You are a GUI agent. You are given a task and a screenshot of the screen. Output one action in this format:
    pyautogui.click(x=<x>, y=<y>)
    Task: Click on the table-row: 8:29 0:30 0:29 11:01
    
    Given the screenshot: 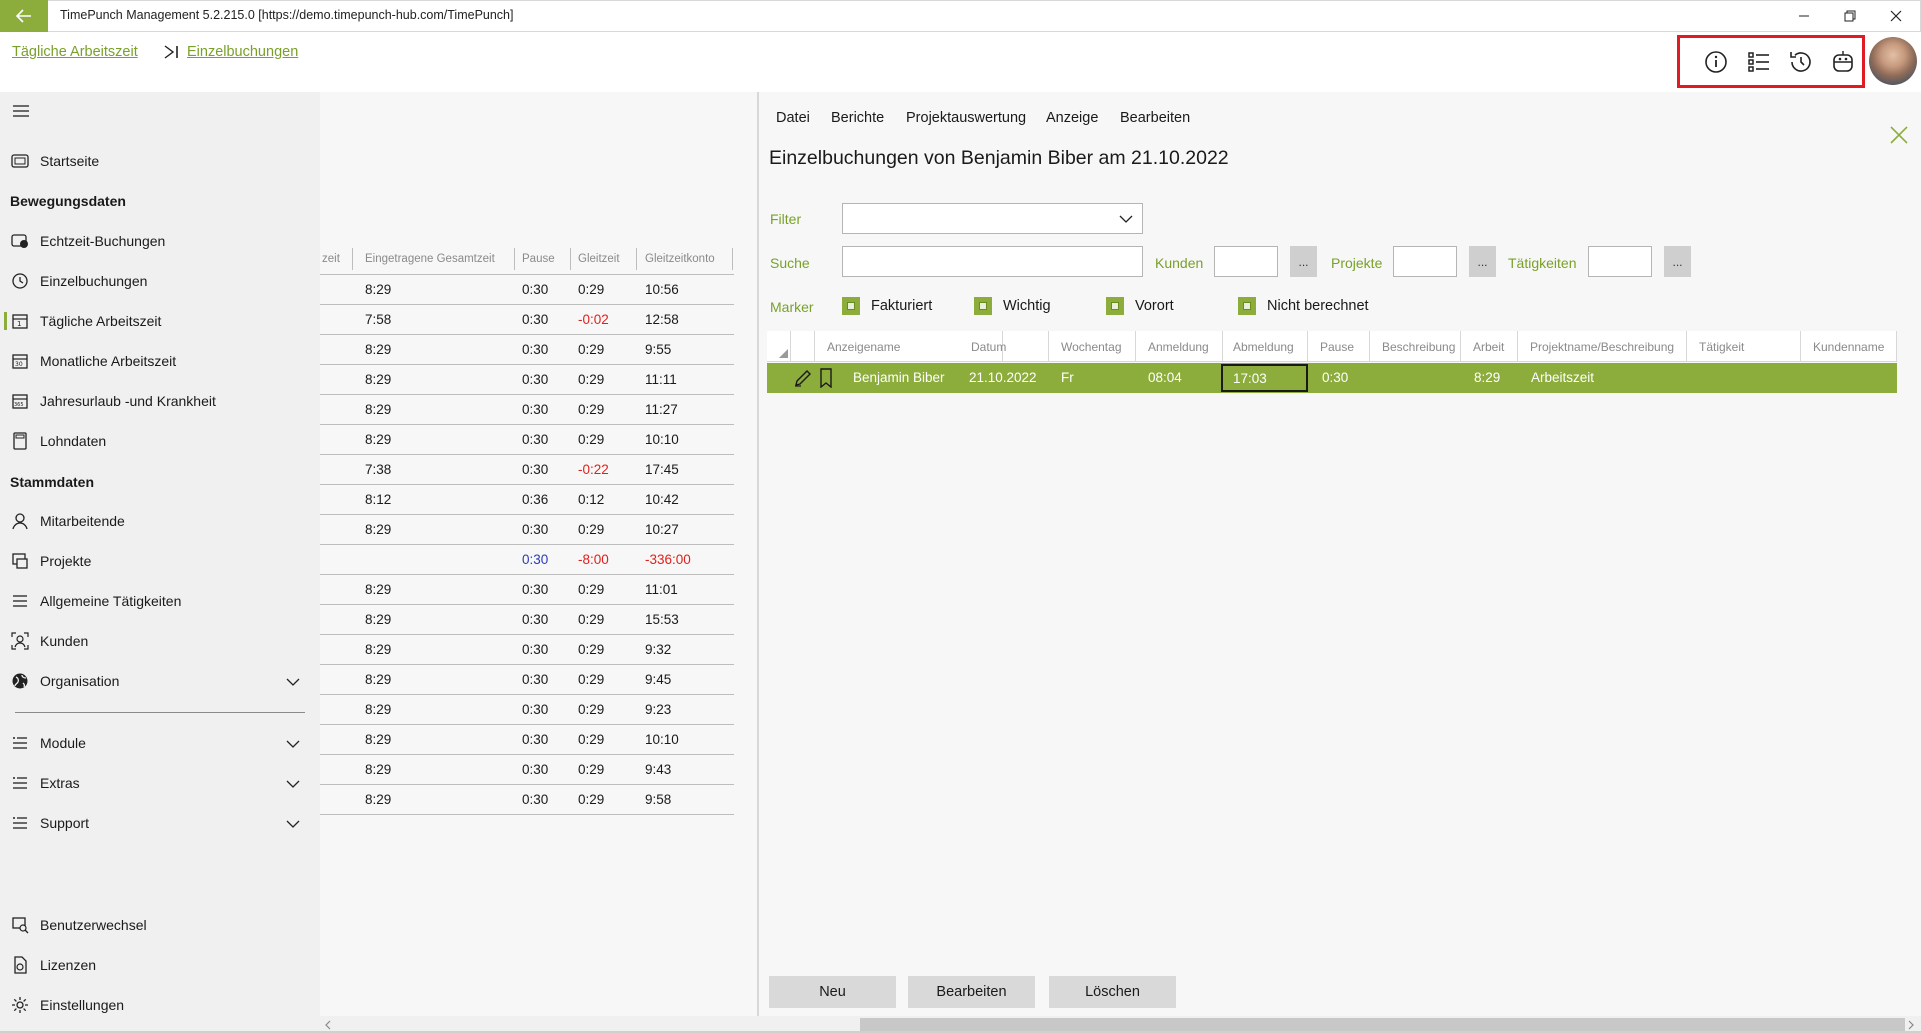 What is the action you would take?
    pyautogui.click(x=527, y=590)
    